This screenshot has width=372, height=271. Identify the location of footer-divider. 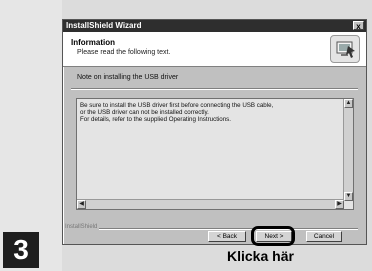
(221, 229).